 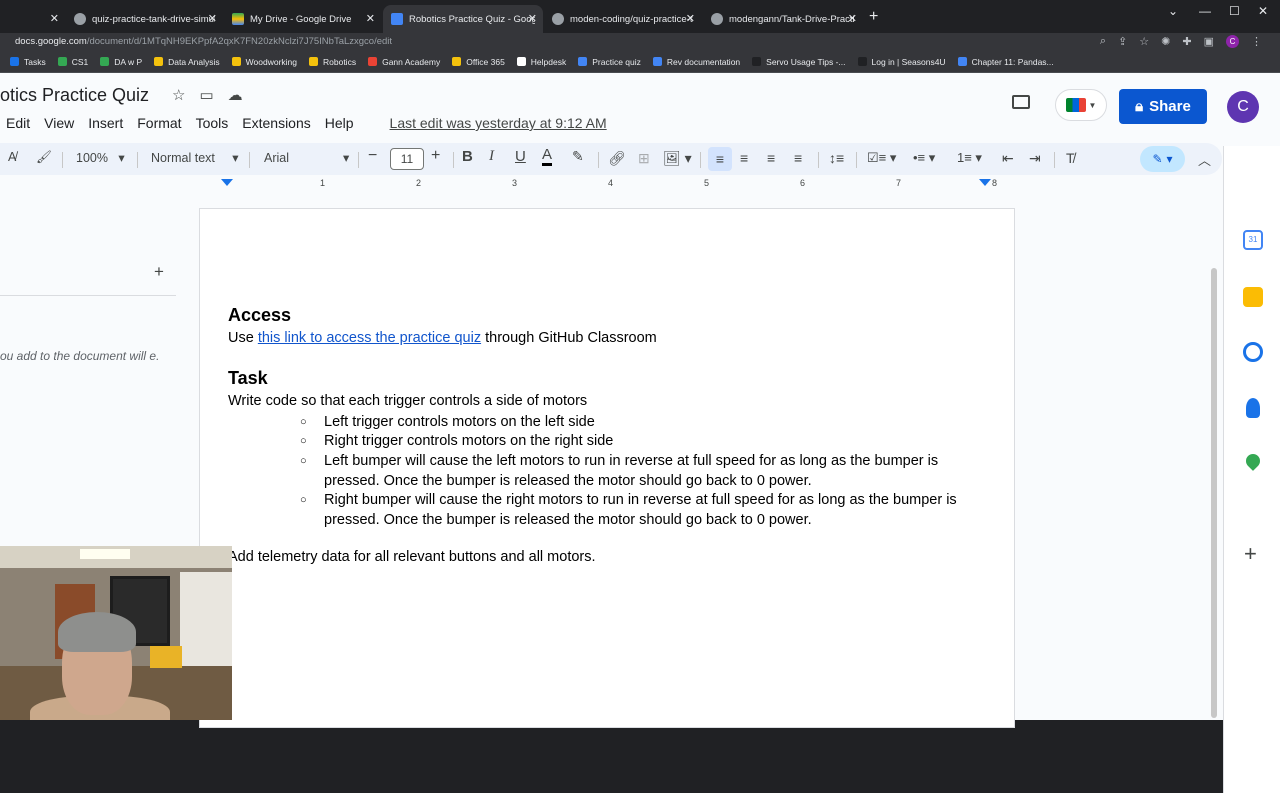 I want to click on italic-icon: I, so click(x=491, y=156).